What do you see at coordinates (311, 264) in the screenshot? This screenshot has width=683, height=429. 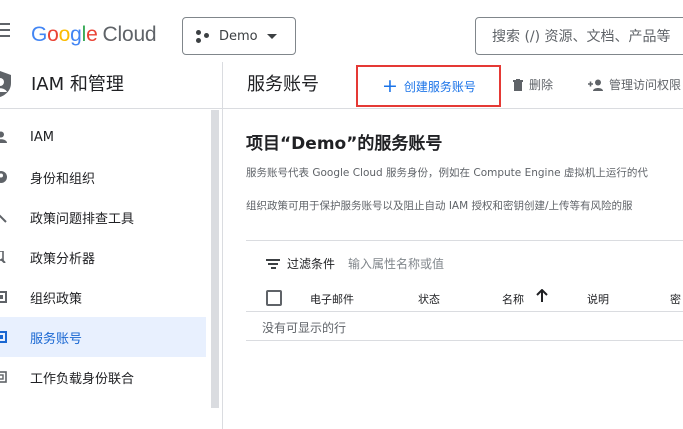 I see `filter-label: 过滤条件` at bounding box center [311, 264].